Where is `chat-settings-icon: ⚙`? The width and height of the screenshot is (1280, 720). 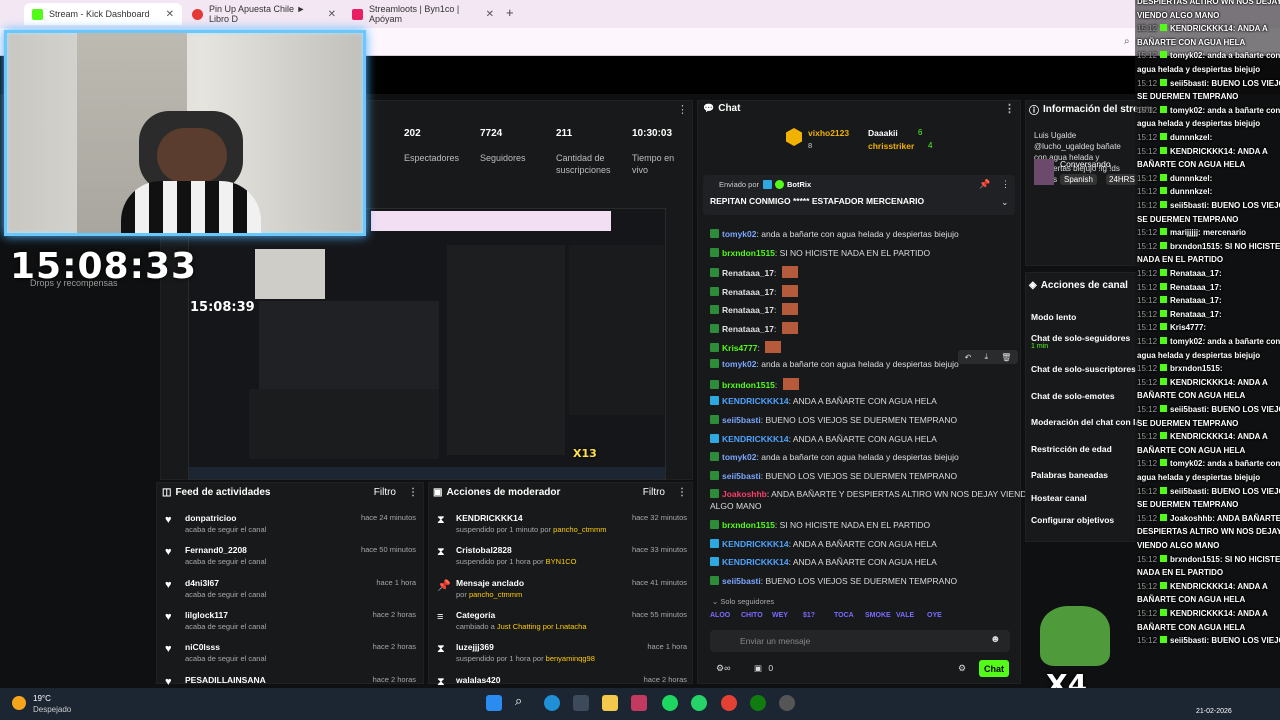 chat-settings-icon: ⚙ is located at coordinates (962, 668).